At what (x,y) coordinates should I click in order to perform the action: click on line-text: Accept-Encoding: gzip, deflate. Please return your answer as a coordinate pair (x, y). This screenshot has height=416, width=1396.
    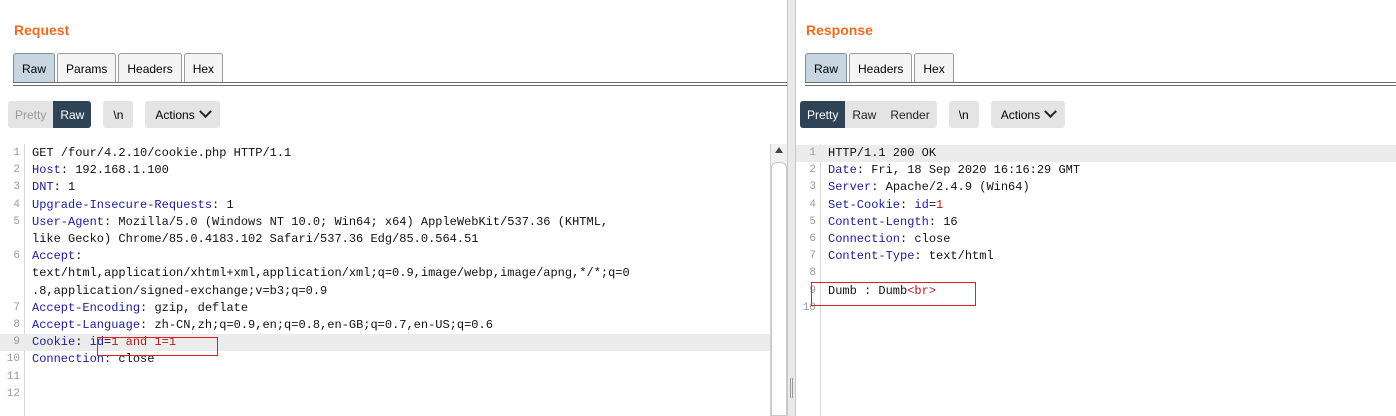
    Looking at the image, I should click on (140, 308).